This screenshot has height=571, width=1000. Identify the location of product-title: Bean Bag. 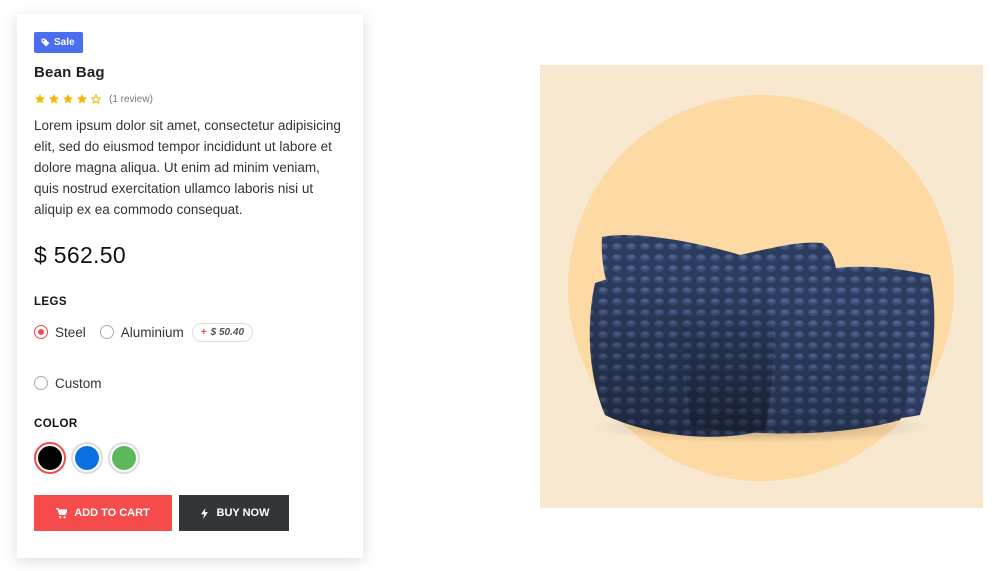
(69, 72).